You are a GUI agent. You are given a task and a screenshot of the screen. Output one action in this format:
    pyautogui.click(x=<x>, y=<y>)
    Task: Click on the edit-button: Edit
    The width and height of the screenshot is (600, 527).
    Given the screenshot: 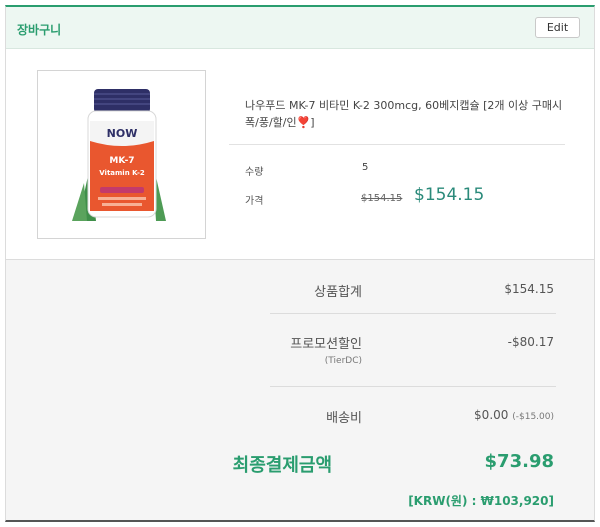 What is the action you would take?
    pyautogui.click(x=557, y=27)
    